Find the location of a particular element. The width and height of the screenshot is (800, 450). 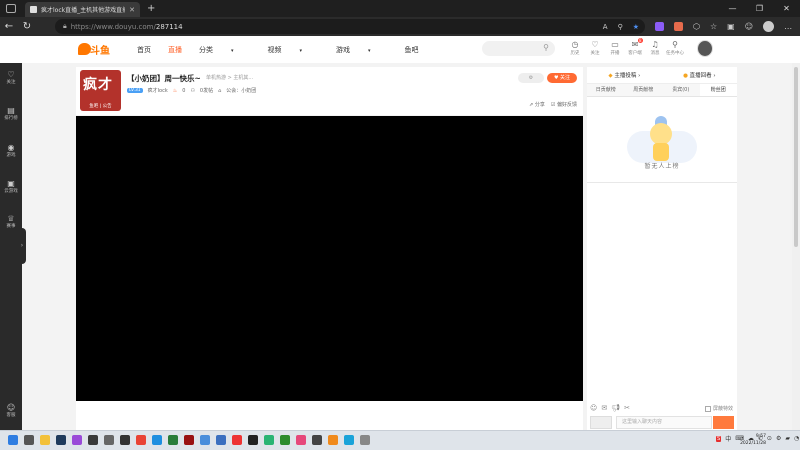

nav-video: 视频 ▾ is located at coordinates (294, 50).